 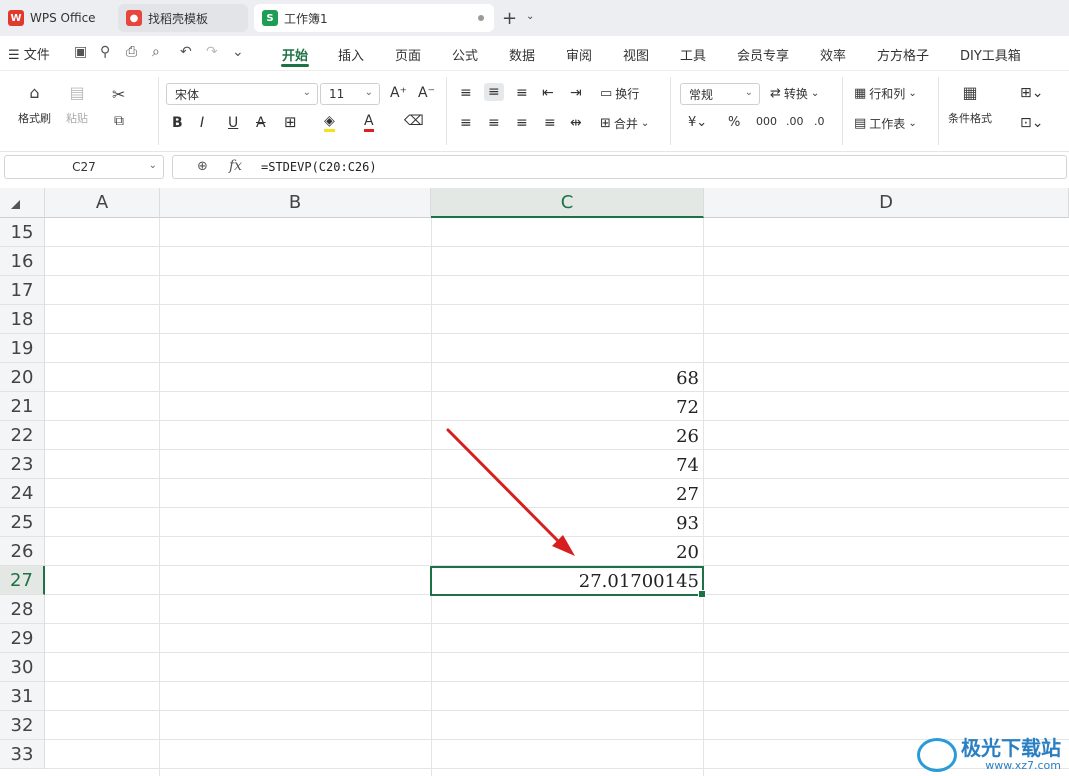 What do you see at coordinates (766, 121) in the screenshot?
I see `thousands-icon: 000` at bounding box center [766, 121].